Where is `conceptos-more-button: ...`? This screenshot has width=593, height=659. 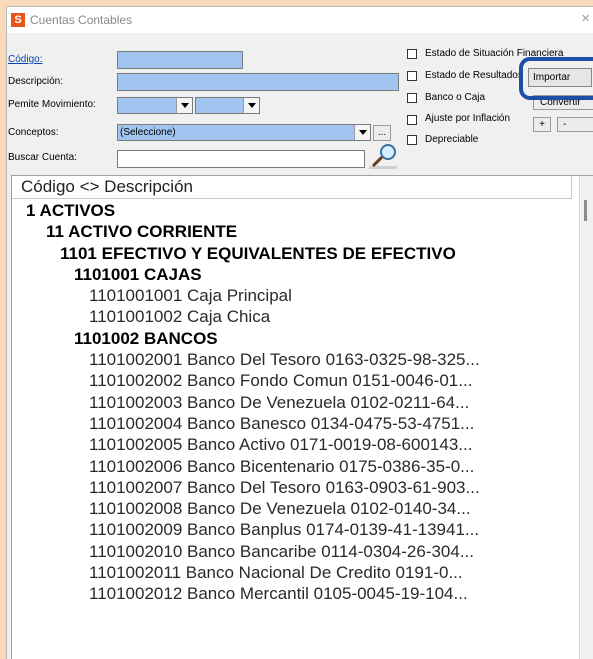
conceptos-more-button: ... is located at coordinates (382, 133).